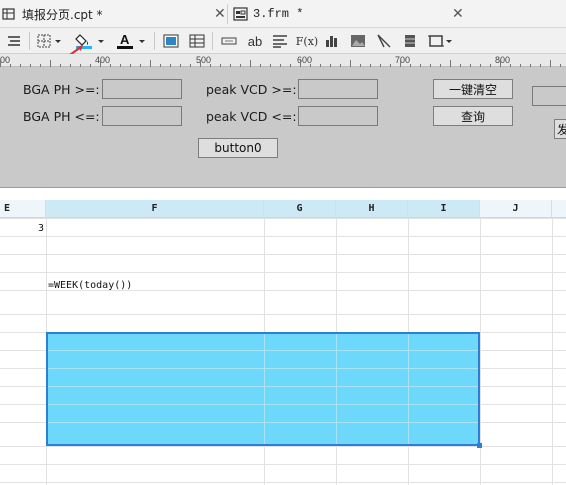 The image size is (566, 485). What do you see at coordinates (125, 39) in the screenshot?
I see `font-color-label: A` at bounding box center [125, 39].